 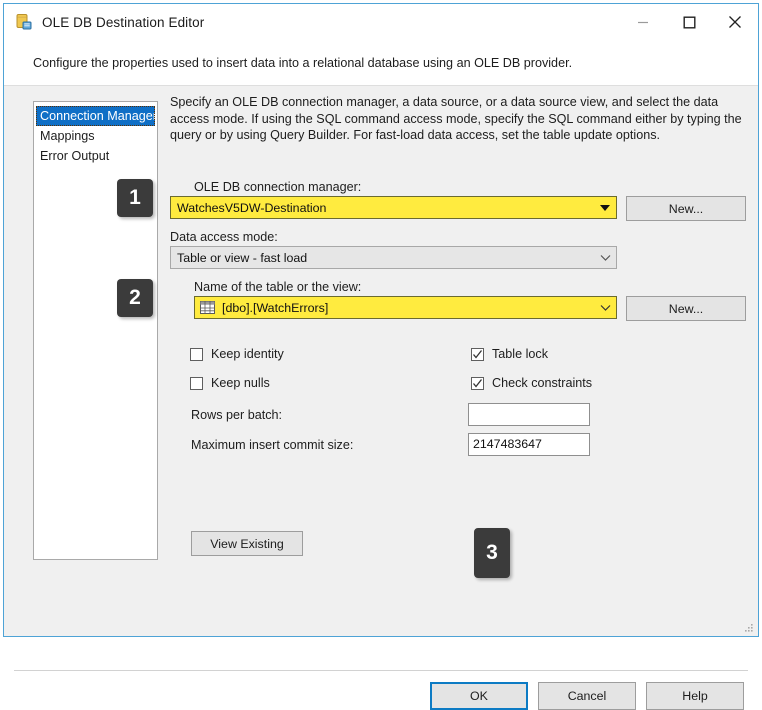 I want to click on data-access-mode-combobox: Table or view - fast load, so click(x=393, y=257).